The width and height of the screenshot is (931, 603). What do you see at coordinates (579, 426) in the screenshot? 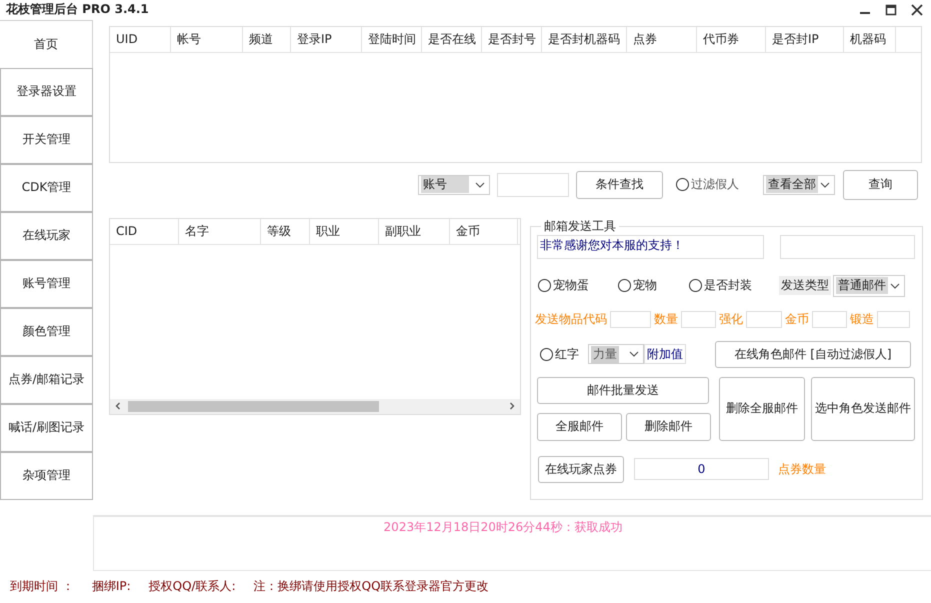
I see `server-mail-button: 全服邮件` at bounding box center [579, 426].